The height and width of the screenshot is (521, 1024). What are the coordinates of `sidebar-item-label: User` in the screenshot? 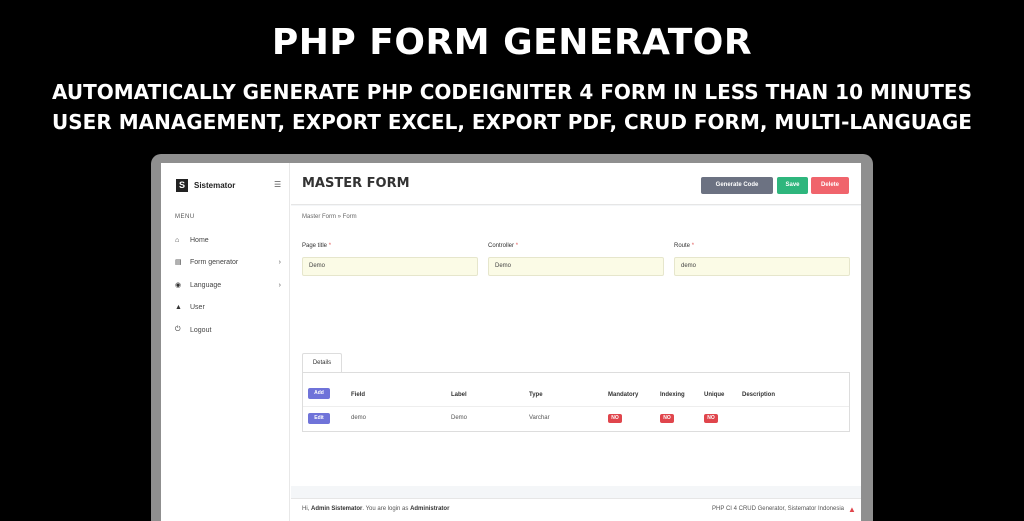 It's located at (197, 307).